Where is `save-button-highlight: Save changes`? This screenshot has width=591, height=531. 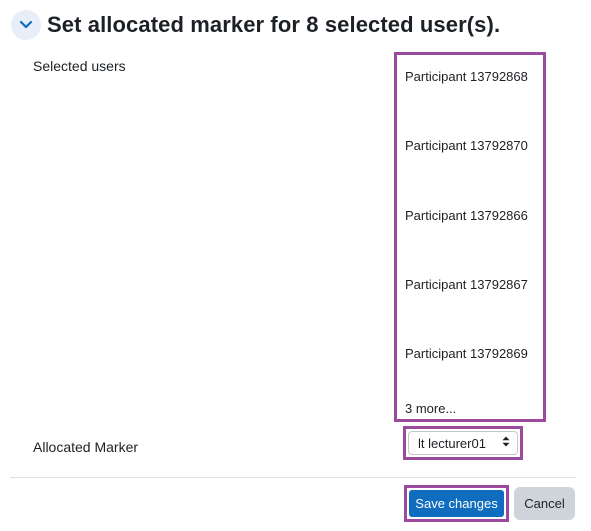 save-button-highlight: Save changes is located at coordinates (456, 503).